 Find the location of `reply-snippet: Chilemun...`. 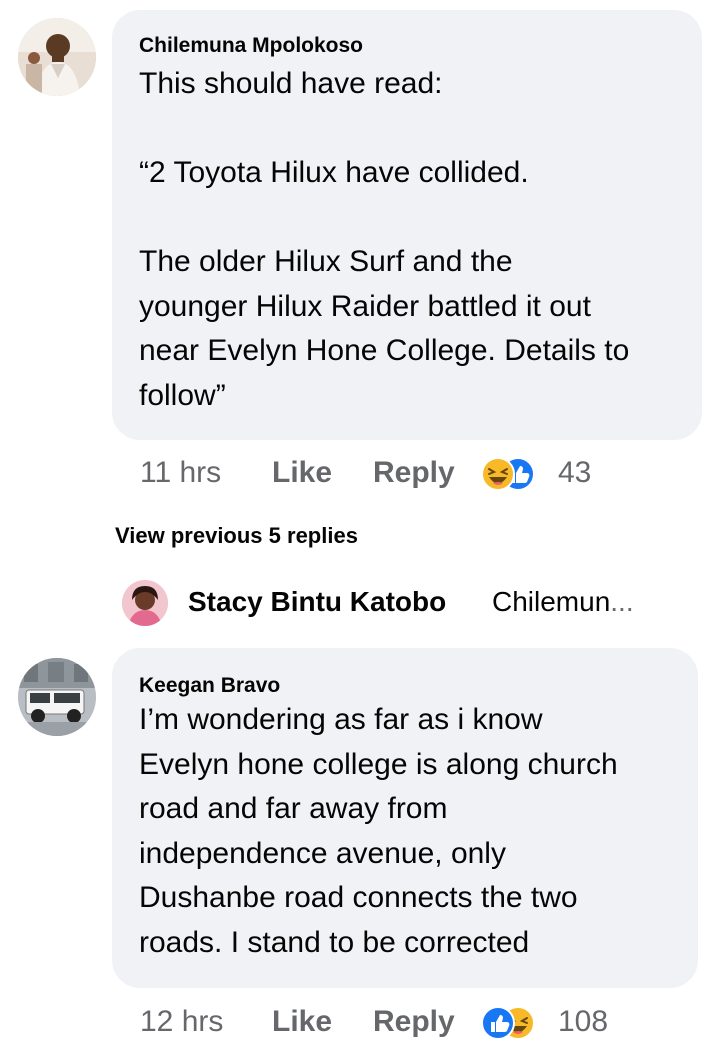

reply-snippet: Chilemun... is located at coordinates (563, 602).